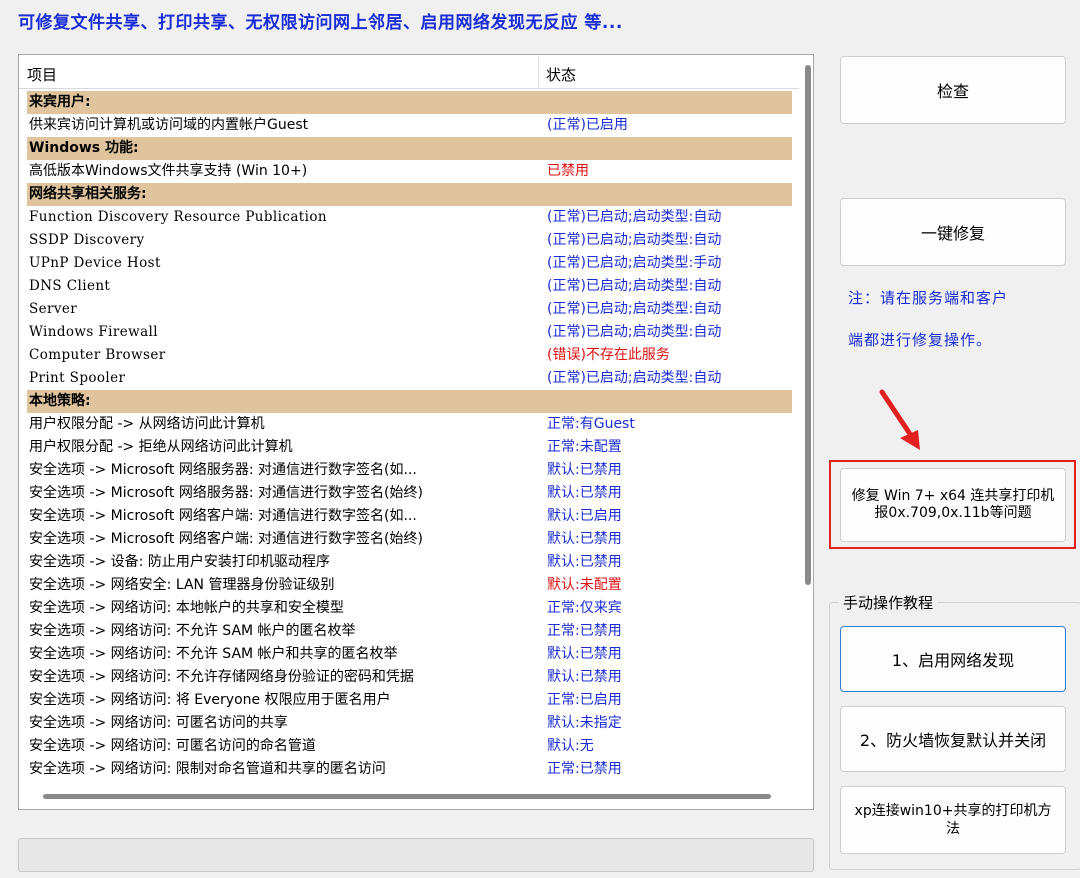 The height and width of the screenshot is (878, 1080). What do you see at coordinates (409, 263) in the screenshot?
I see `list-item: UPnP Device Host (正常)已启动;启动类型:手动` at bounding box center [409, 263].